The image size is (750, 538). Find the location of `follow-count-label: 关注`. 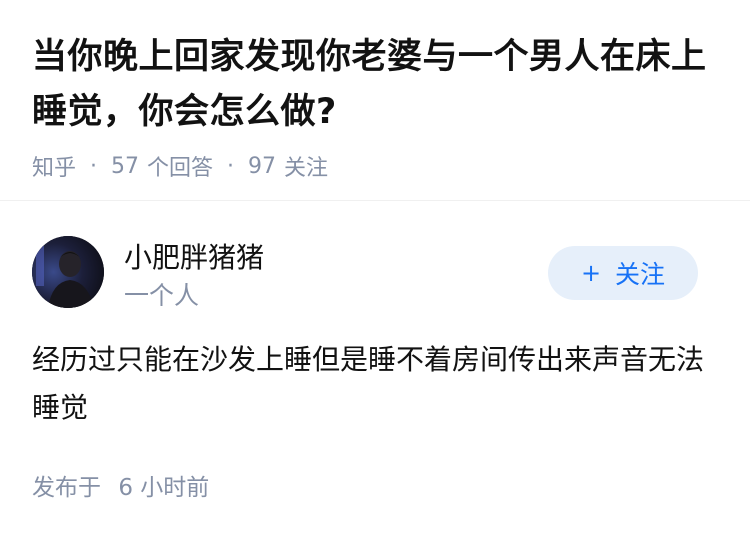

follow-count-label: 关注 is located at coordinates (306, 168).